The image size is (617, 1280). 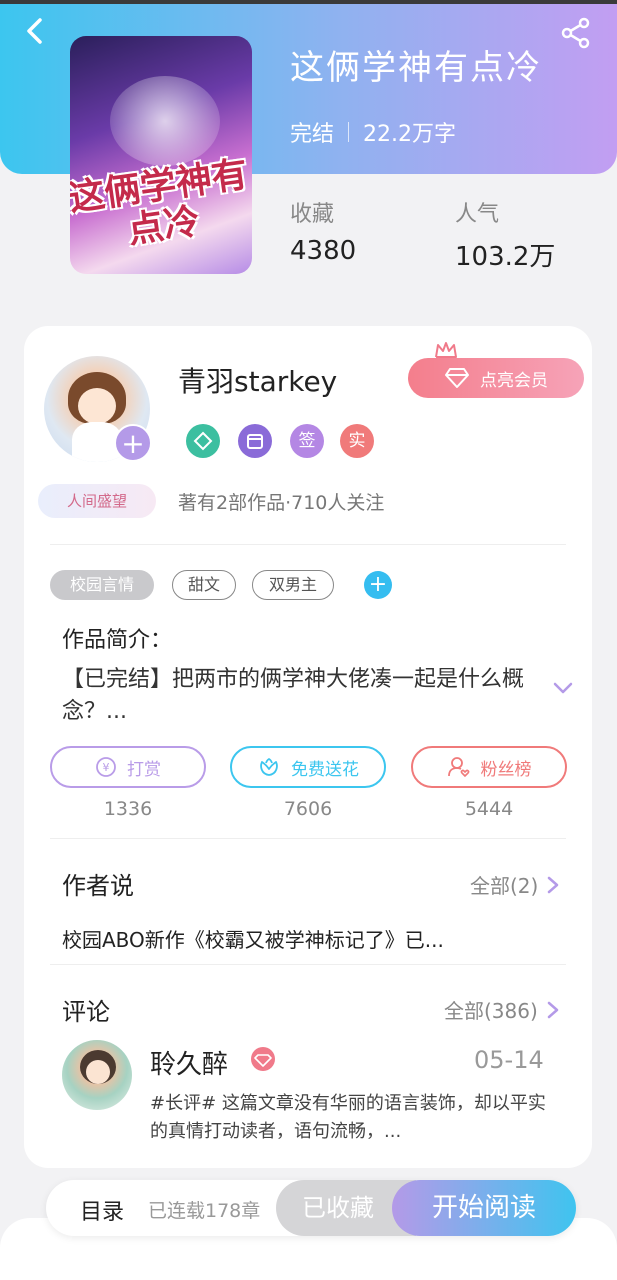 What do you see at coordinates (505, 257) in the screenshot?
I see `popularity-value: 103.2万` at bounding box center [505, 257].